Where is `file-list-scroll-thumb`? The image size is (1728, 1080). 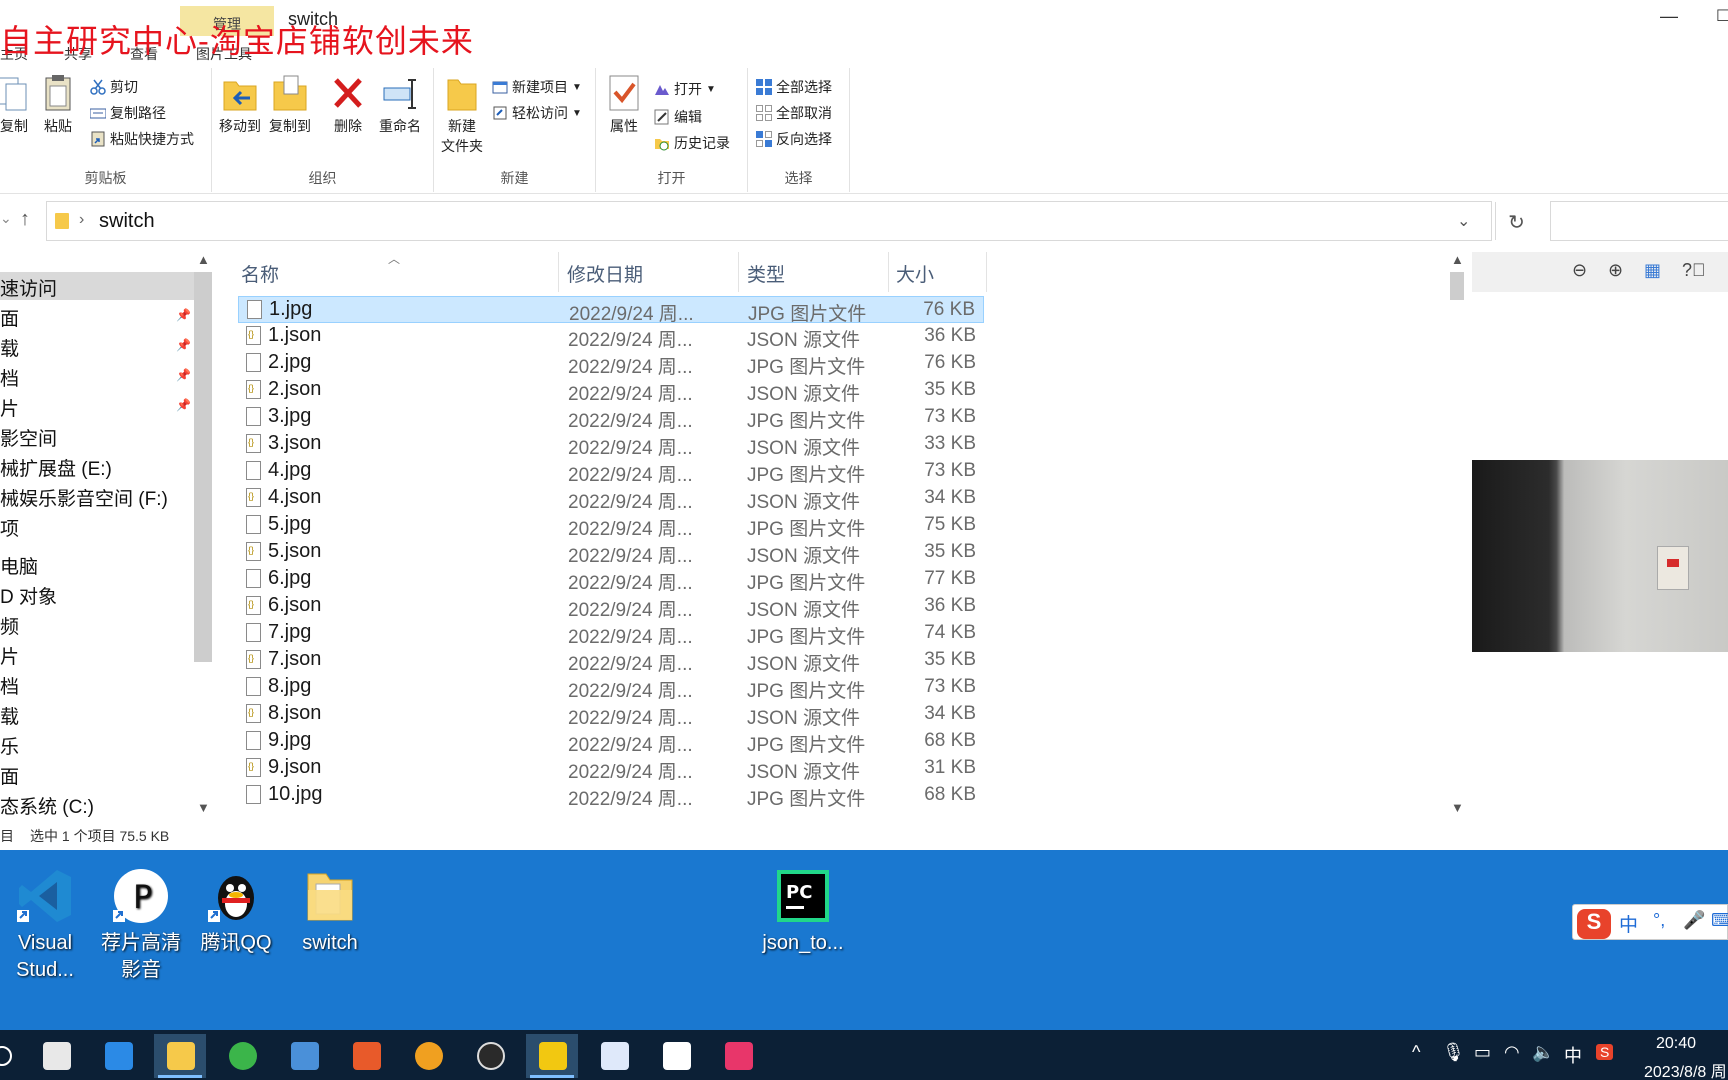 file-list-scroll-thumb is located at coordinates (1457, 286).